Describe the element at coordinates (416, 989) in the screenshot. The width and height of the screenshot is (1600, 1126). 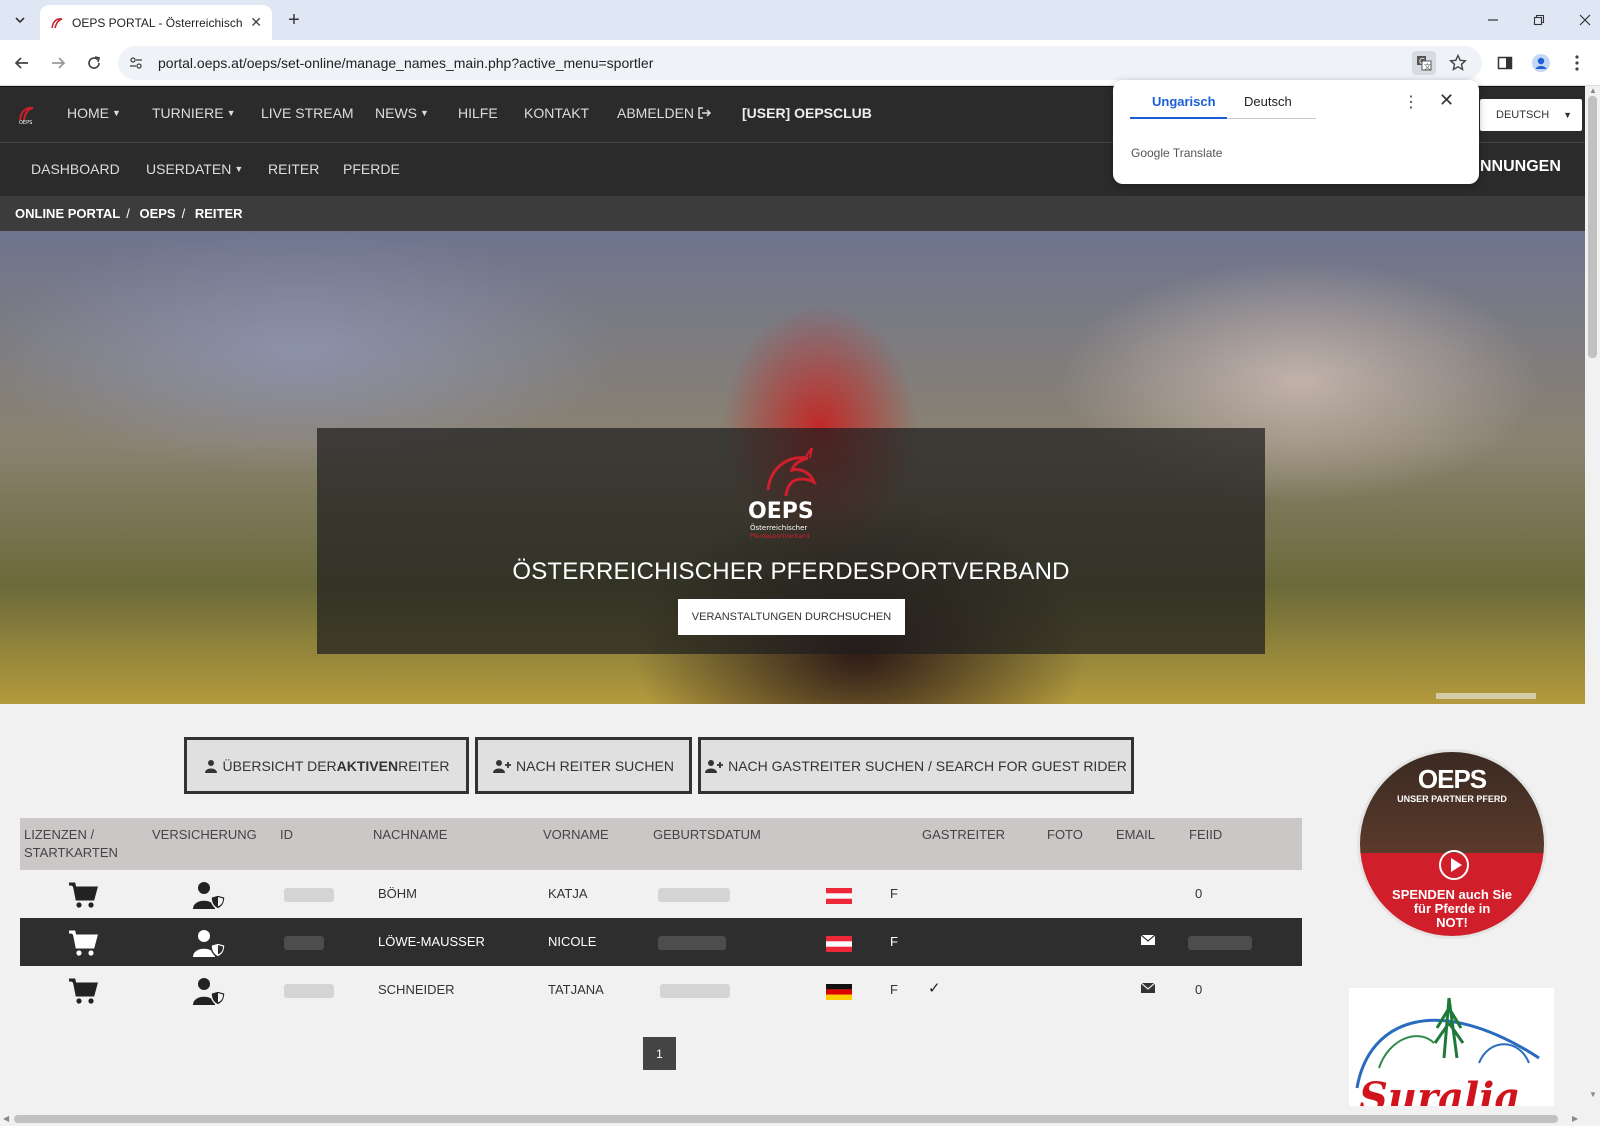
I see `cell-nachname: SCHNEIDER` at that location.